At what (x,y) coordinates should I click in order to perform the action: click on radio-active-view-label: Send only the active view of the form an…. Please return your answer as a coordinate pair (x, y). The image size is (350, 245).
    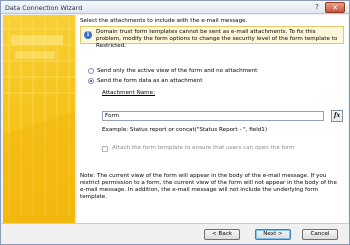
    Looking at the image, I should click on (177, 71).